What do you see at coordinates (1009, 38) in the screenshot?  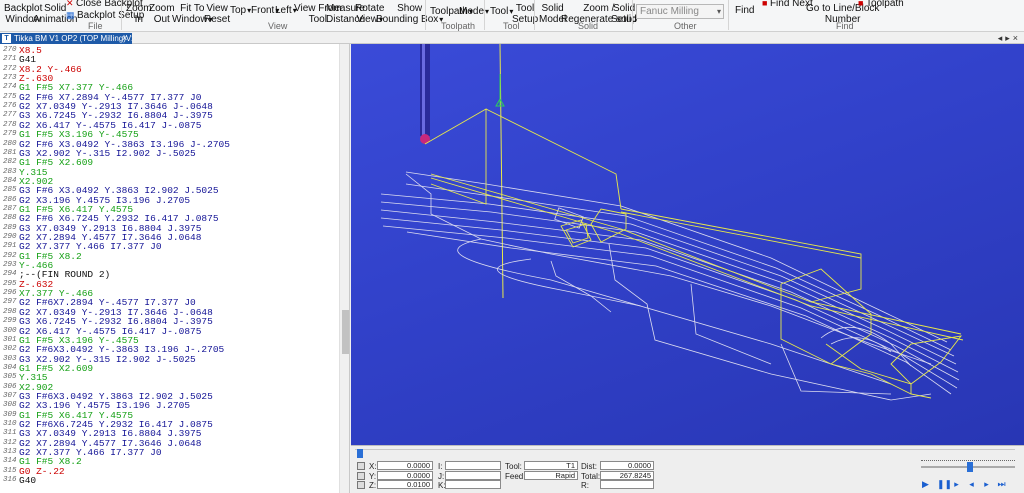 I see `tab-navigation-controls: ◂▸×` at bounding box center [1009, 38].